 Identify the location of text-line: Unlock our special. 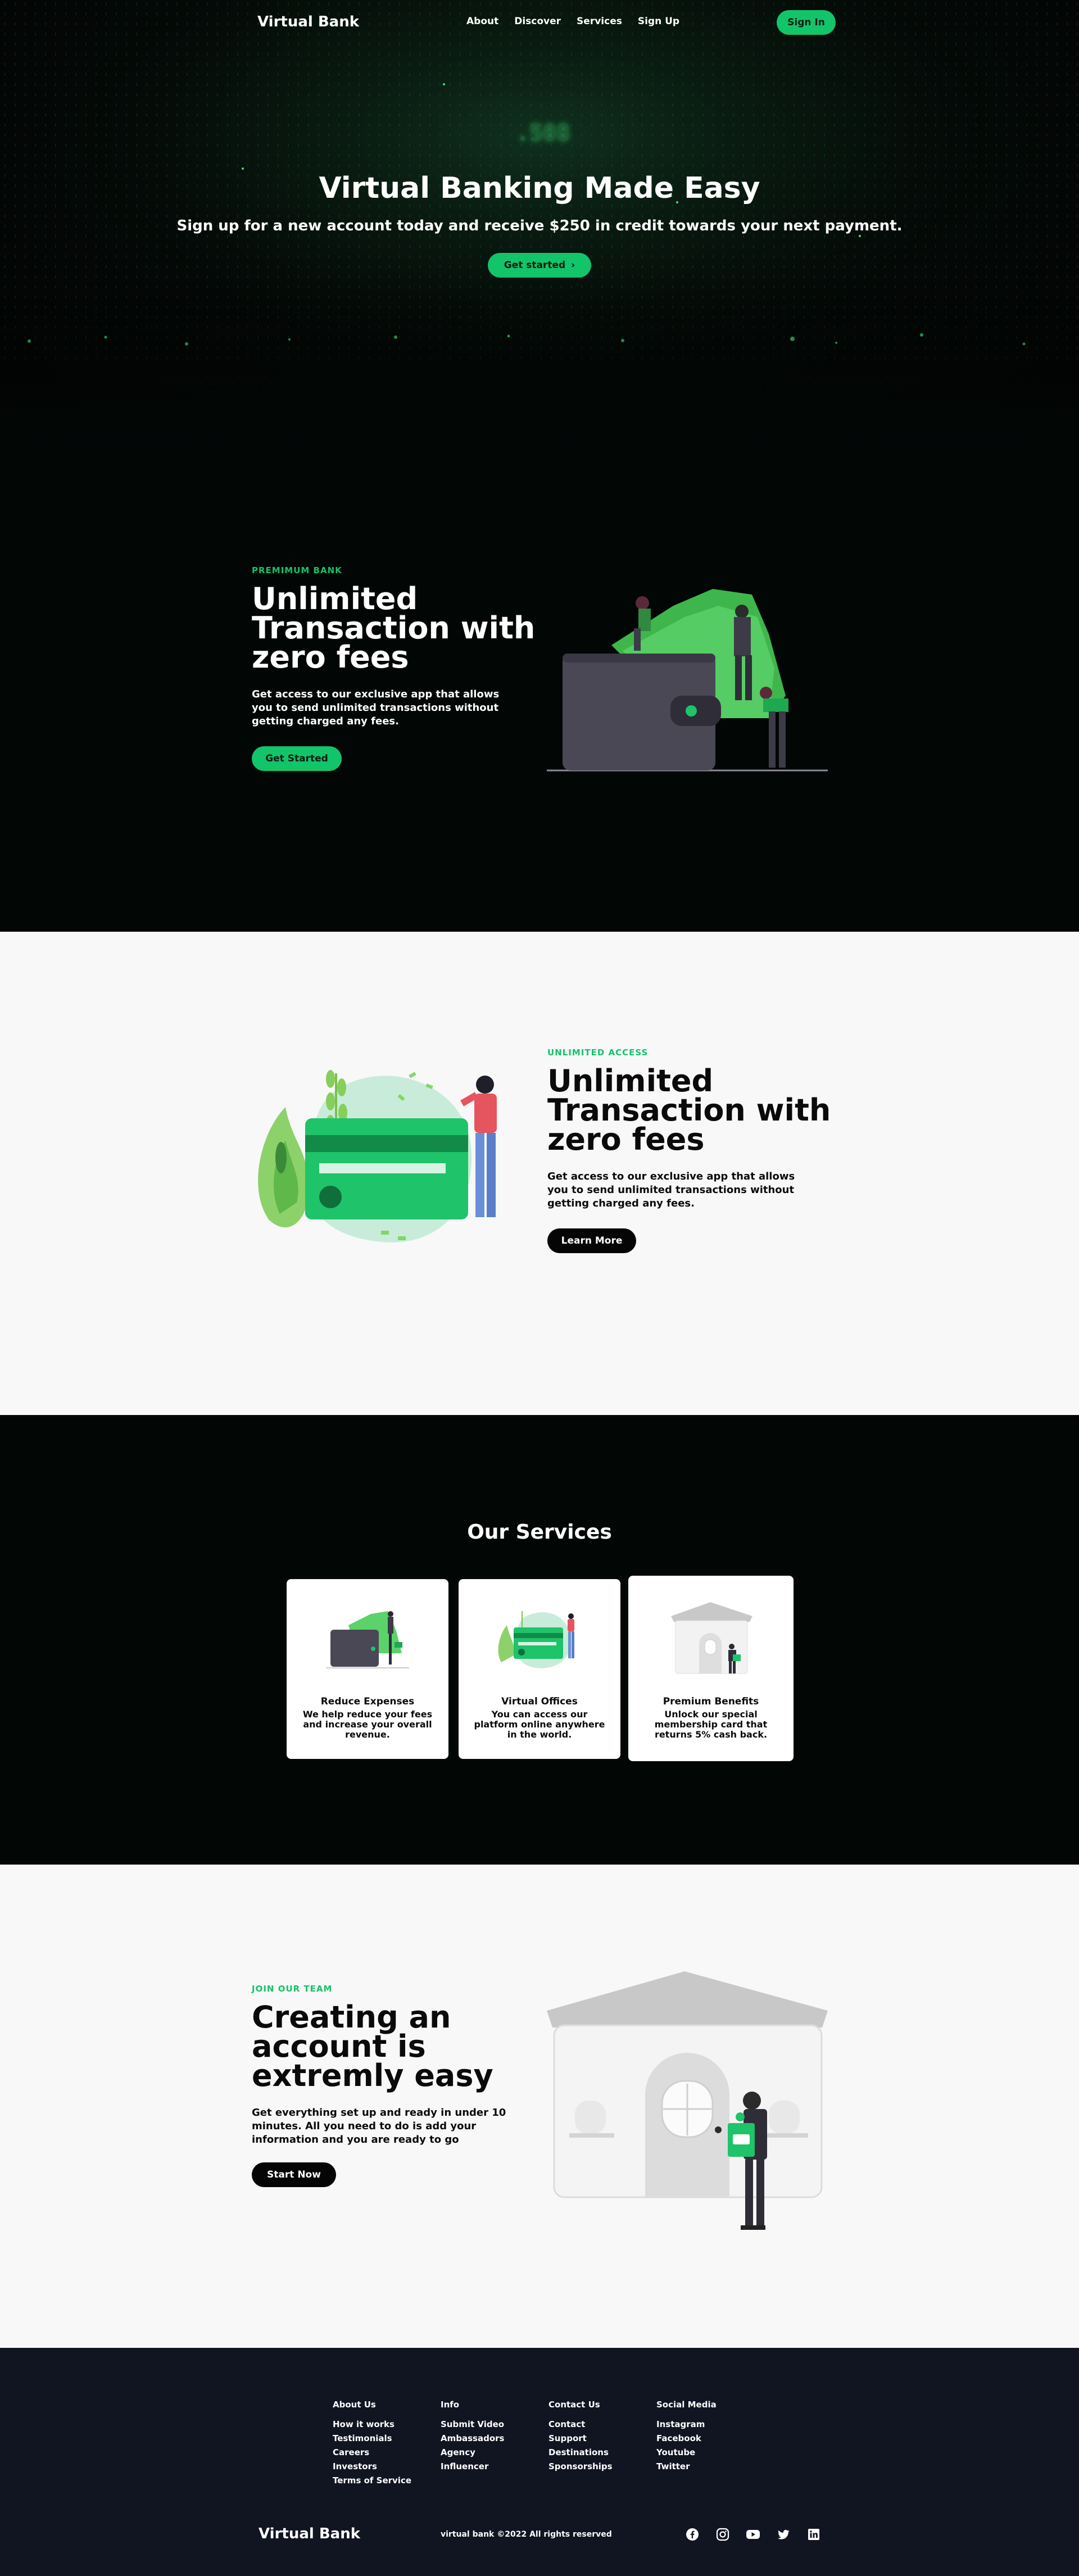
(711, 1714).